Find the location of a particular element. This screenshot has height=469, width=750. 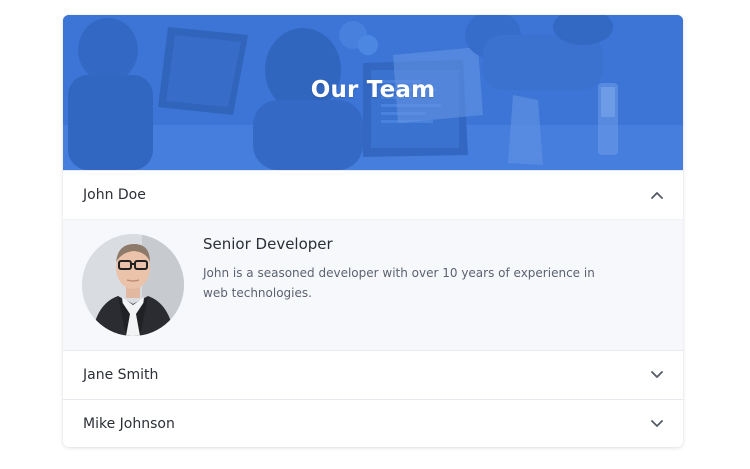

accordion-item-jane-smith: Jane Smith is located at coordinates (373, 374).